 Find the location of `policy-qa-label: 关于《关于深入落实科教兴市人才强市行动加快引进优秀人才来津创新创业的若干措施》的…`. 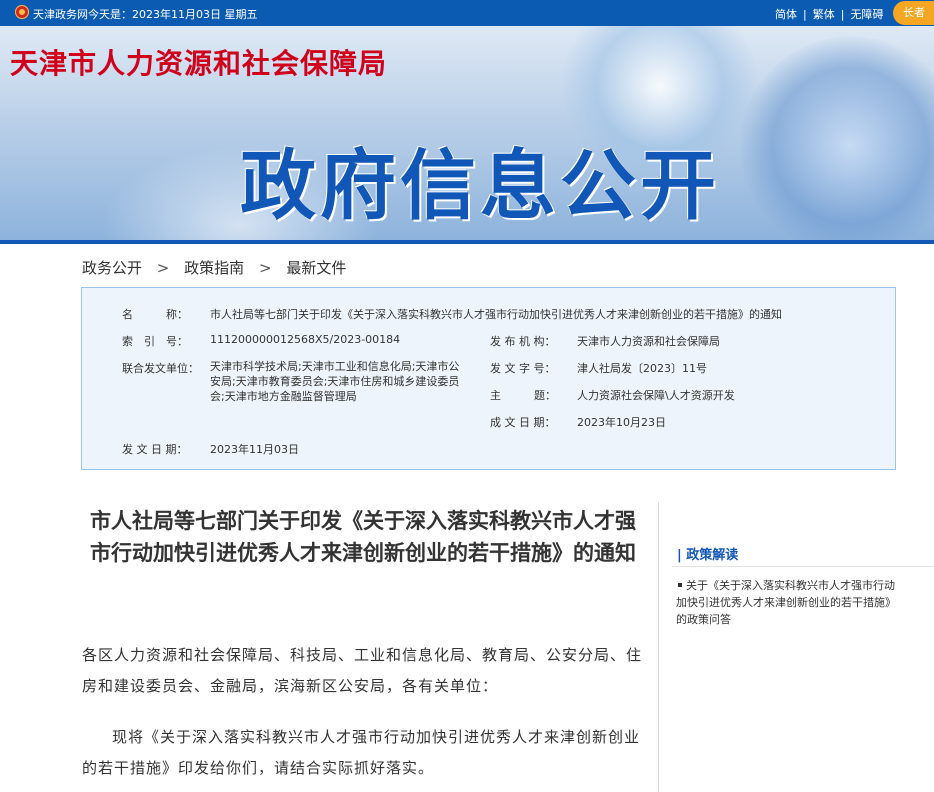

policy-qa-label: 关于《关于深入落实科教兴市人才强市行动加快引进优秀人才来津创新创业的若干措施》的… is located at coordinates (786, 602).